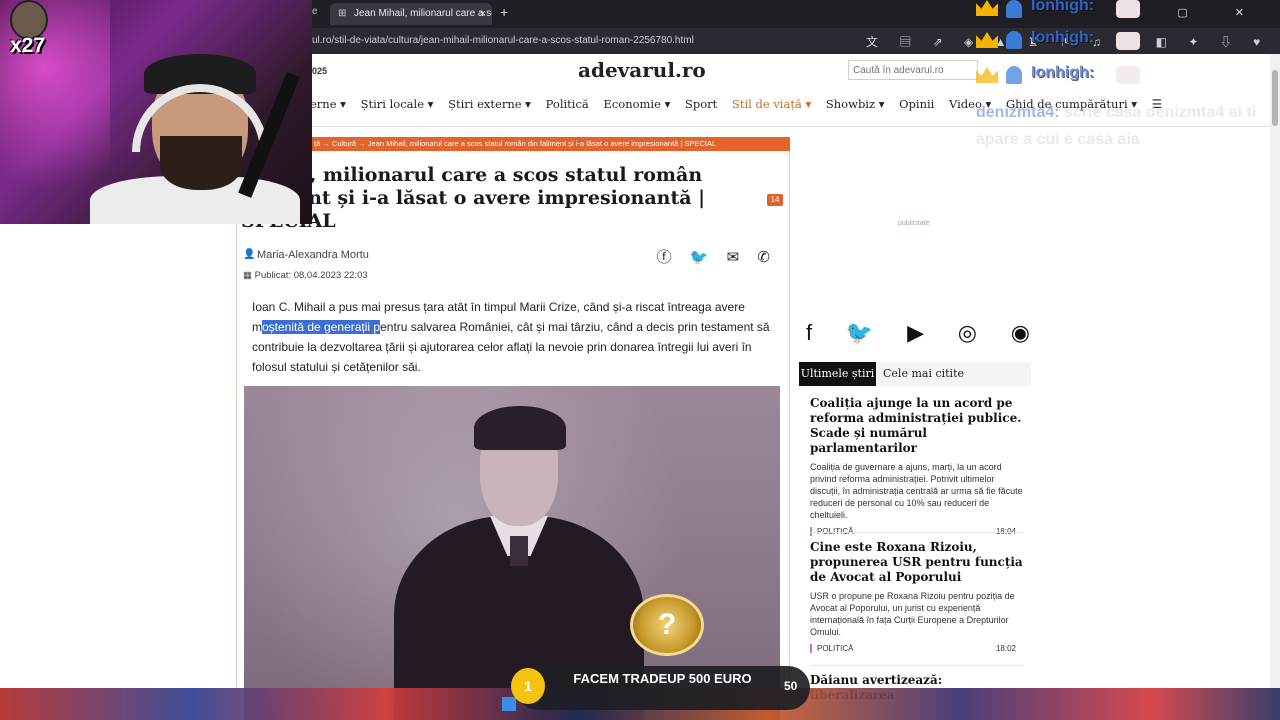 Image resolution: width=1280 pixels, height=720 pixels. Describe the element at coordinates (520, 428) in the screenshot. I see `photo-subject-hair` at that location.